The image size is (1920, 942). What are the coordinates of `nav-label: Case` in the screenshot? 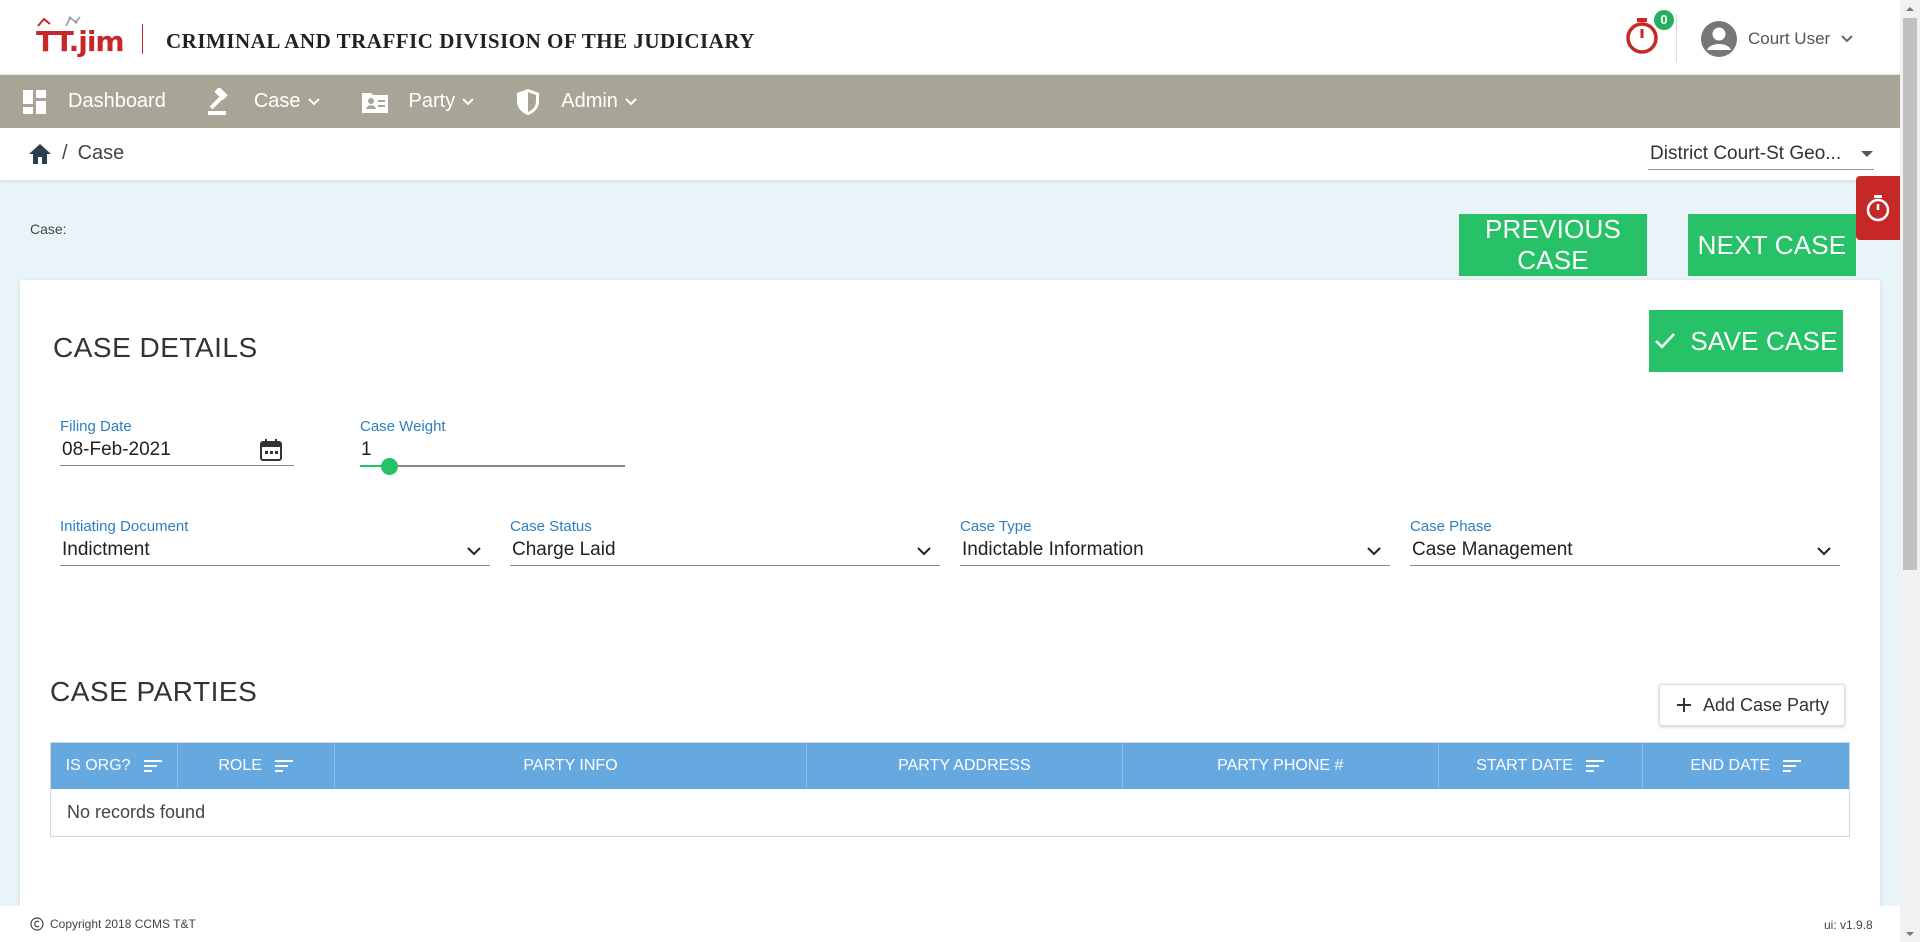 It's located at (277, 101).